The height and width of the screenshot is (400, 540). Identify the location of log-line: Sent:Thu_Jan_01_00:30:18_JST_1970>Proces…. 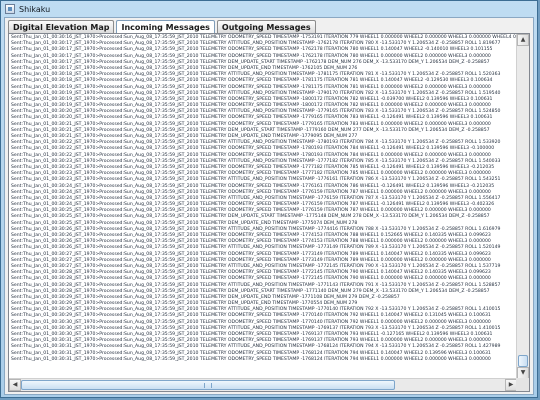
(252, 81).